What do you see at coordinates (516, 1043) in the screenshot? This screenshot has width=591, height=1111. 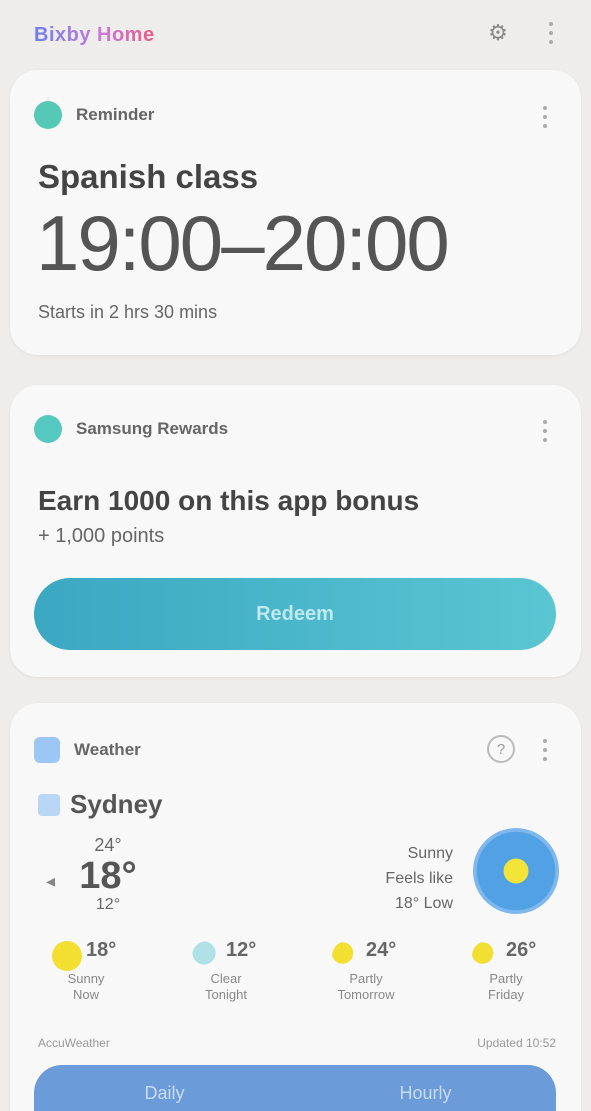 I see `updated-label: Updated 10:52` at bounding box center [516, 1043].